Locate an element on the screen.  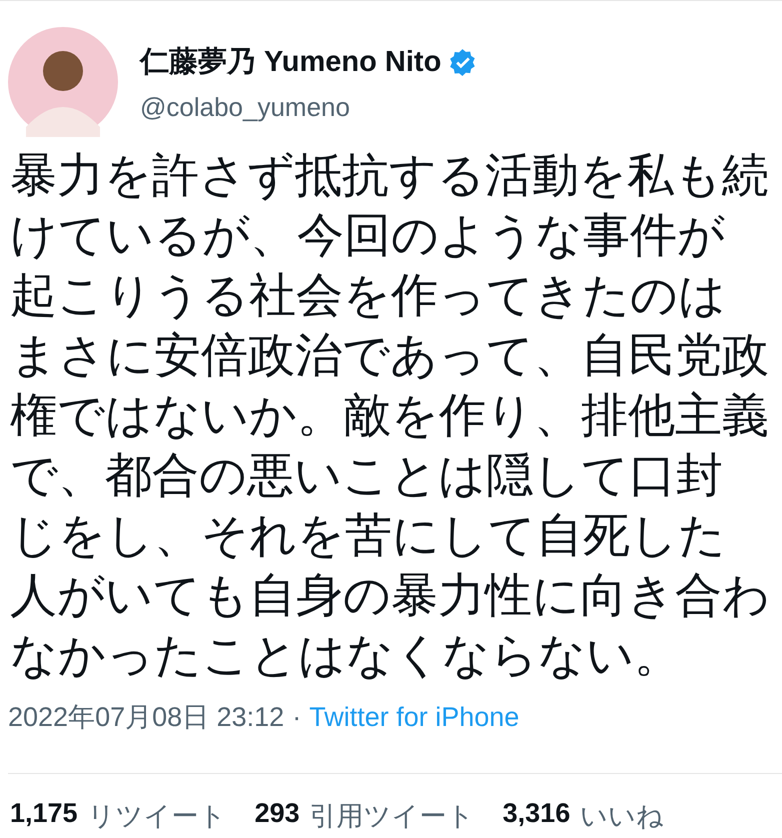
stat-count: 3,316 is located at coordinates (536, 816).